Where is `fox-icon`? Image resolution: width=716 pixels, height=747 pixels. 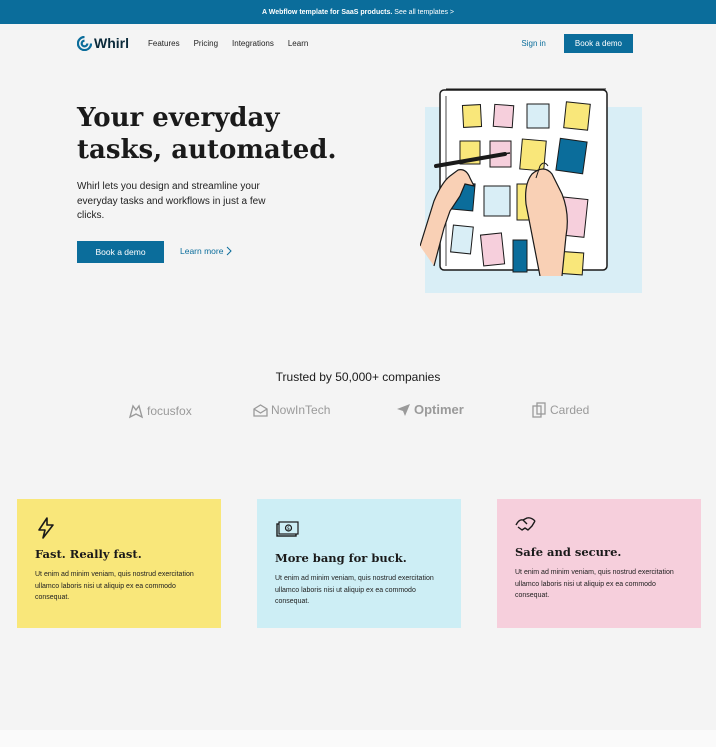 fox-icon is located at coordinates (136, 411).